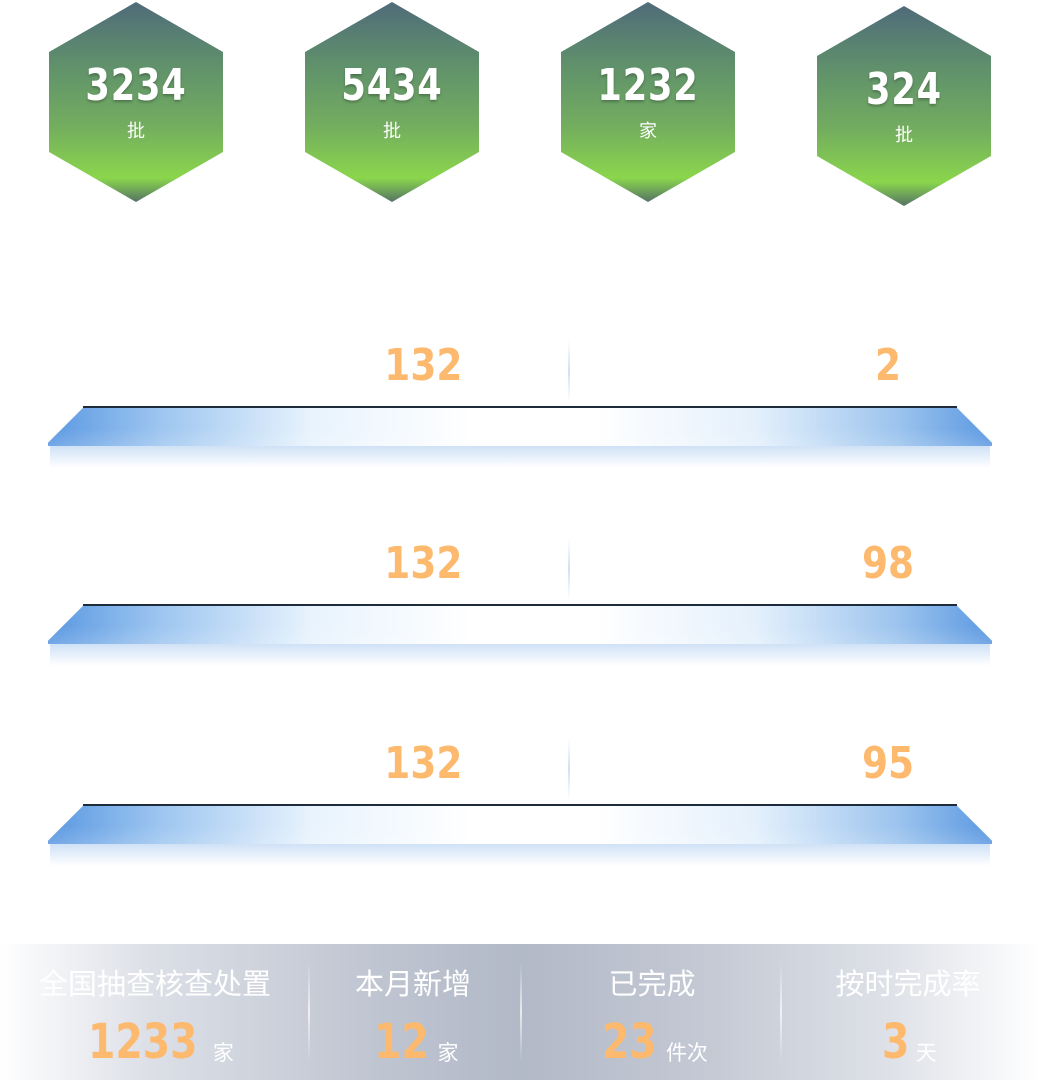 This screenshot has height=1080, width=1040. I want to click on footer-stat-value-group: 23 件次, so click(652, 1042).